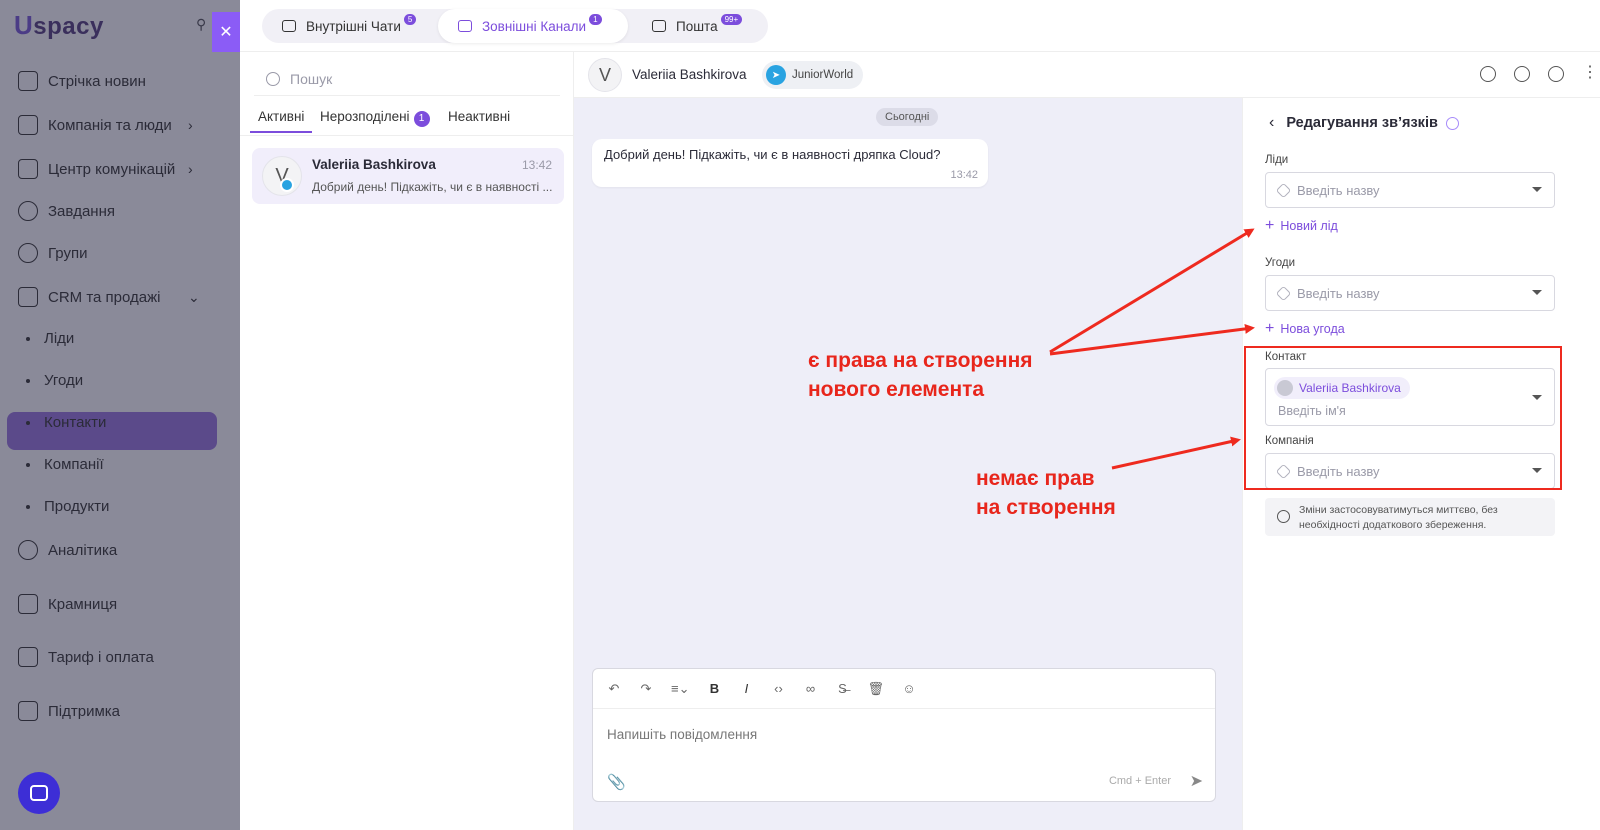 This screenshot has width=1600, height=830. What do you see at coordinates (1280, 263) in the screenshot?
I see `deals-label: Угоди` at bounding box center [1280, 263].